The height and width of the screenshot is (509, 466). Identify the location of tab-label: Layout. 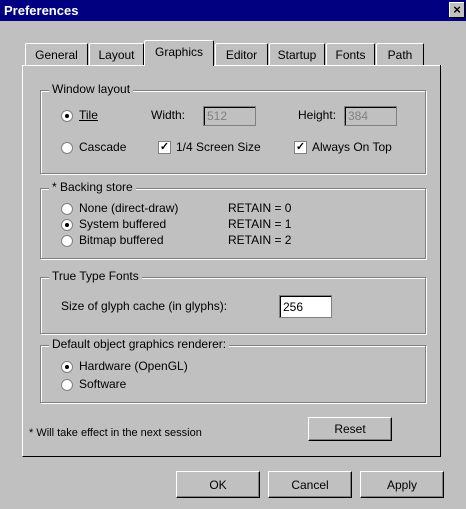
(116, 55).